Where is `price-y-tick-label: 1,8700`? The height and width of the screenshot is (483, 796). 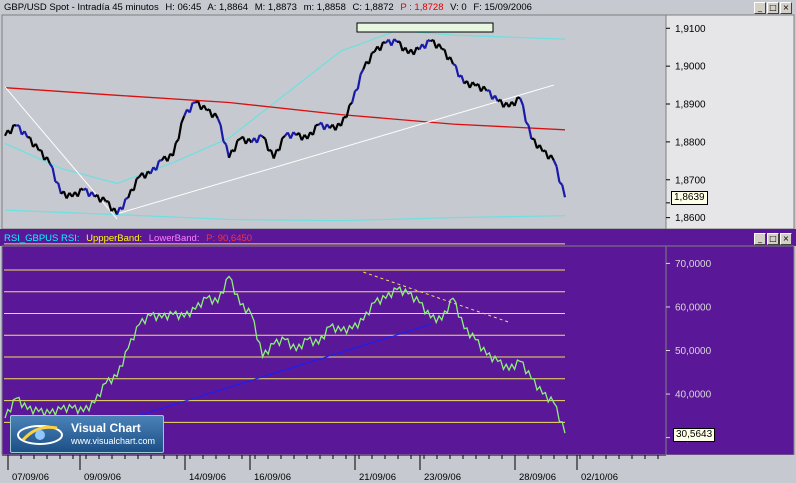 price-y-tick-label: 1,8700 is located at coordinates (690, 180).